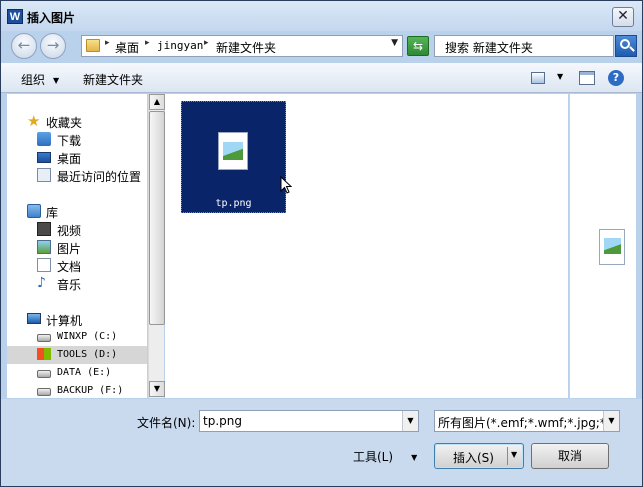 The width and height of the screenshot is (643, 487). I want to click on star-icon: ★, so click(34, 121).